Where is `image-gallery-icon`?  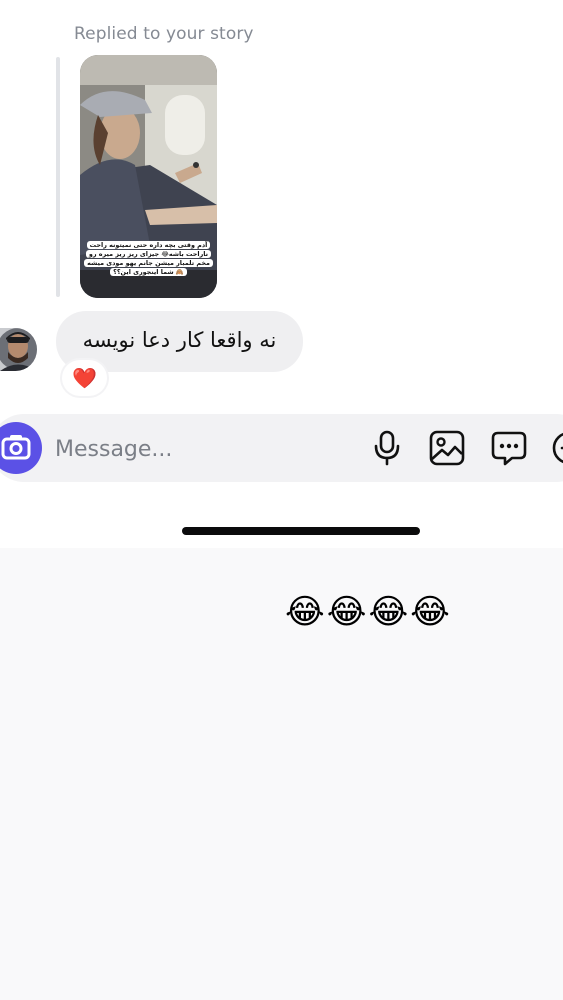 image-gallery-icon is located at coordinates (447, 448).